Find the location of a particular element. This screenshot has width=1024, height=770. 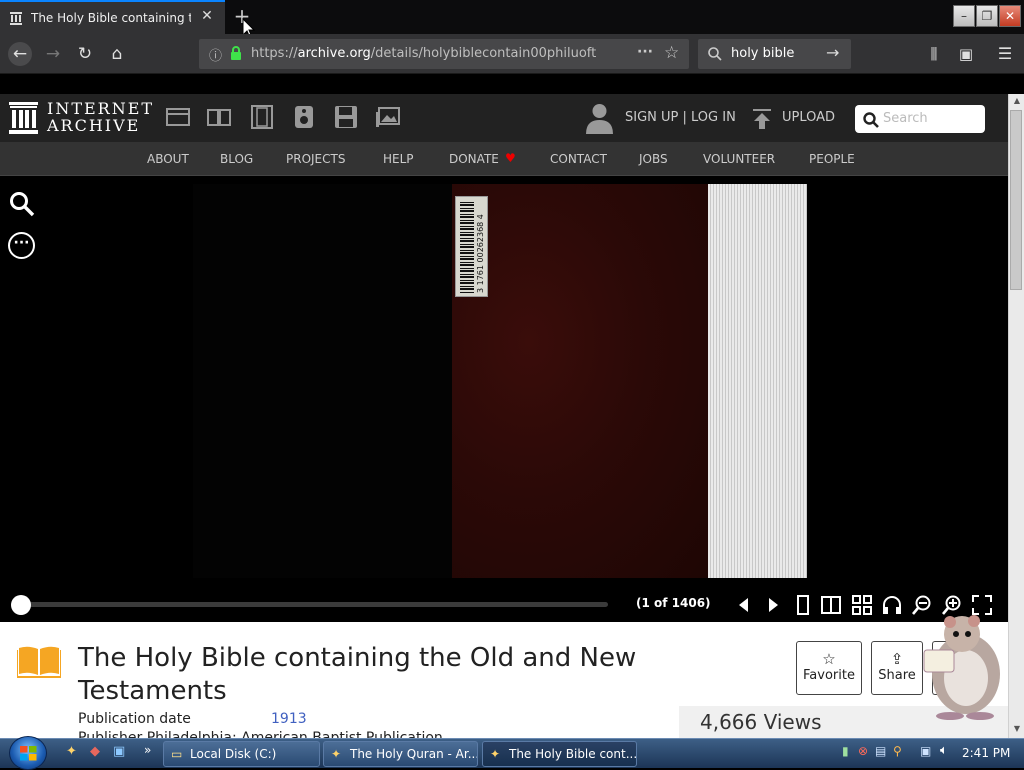

page-slider-track is located at coordinates (314, 604).